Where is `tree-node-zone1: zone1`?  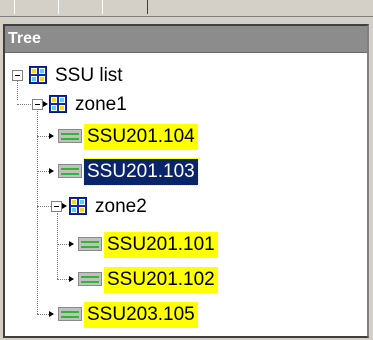 tree-node-zone1: zone1 is located at coordinates (185, 104).